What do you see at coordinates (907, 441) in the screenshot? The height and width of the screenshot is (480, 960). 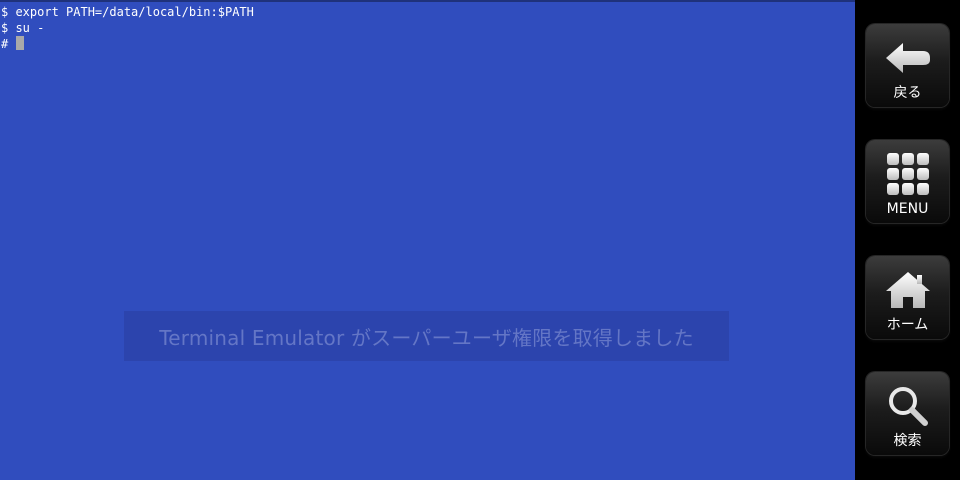 I see `search-label: 検索` at bounding box center [907, 441].